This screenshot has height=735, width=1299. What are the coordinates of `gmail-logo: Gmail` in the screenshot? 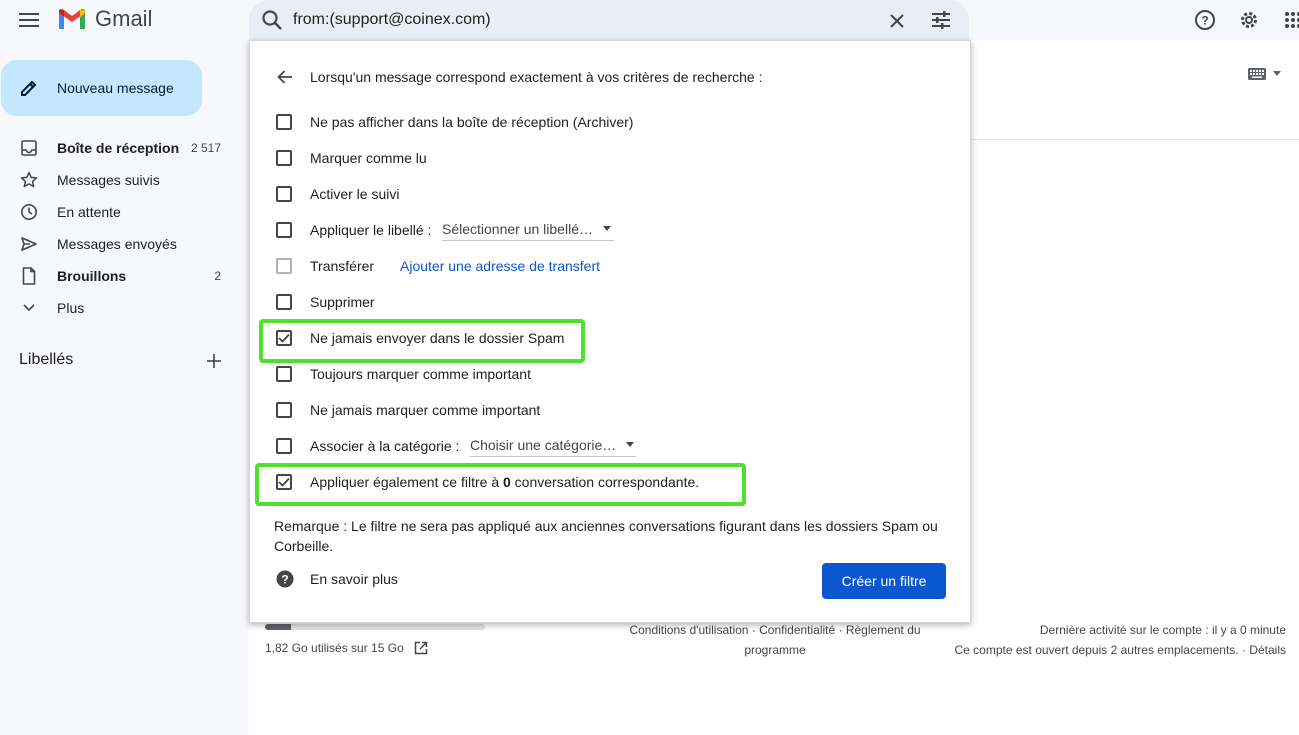 It's located at (104, 19).